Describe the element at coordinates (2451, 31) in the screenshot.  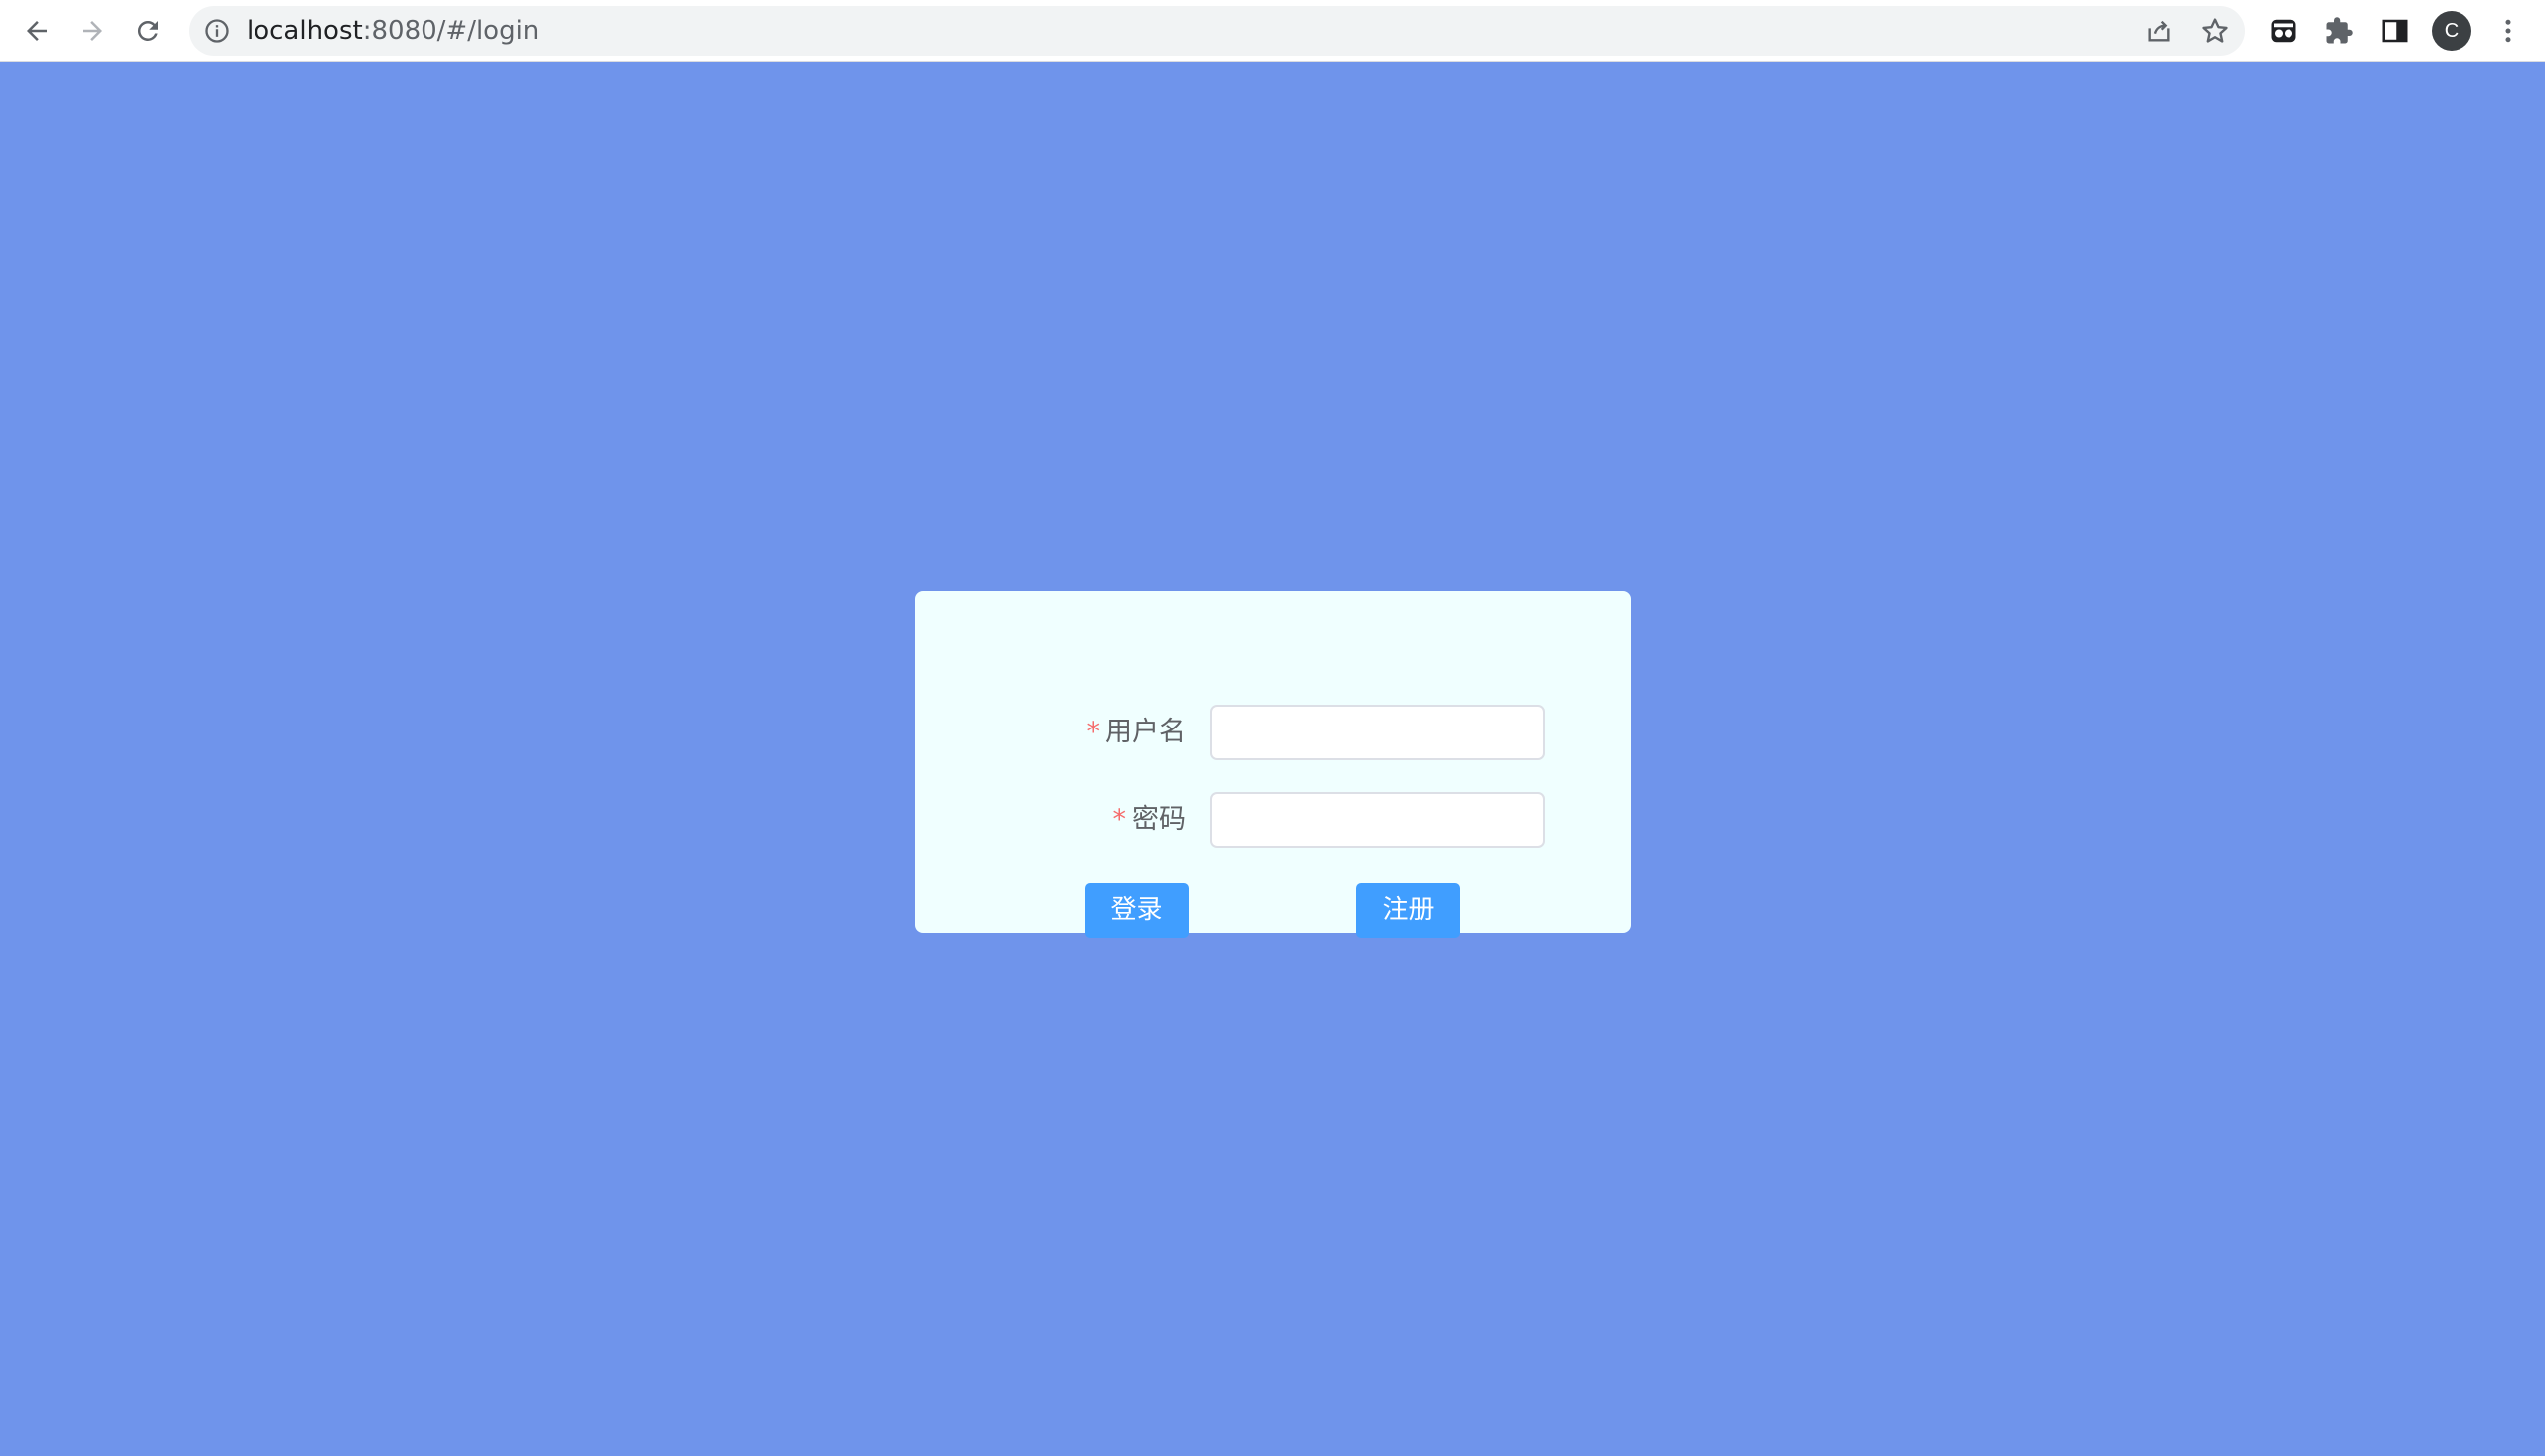
I see `profile-avatar: C` at that location.